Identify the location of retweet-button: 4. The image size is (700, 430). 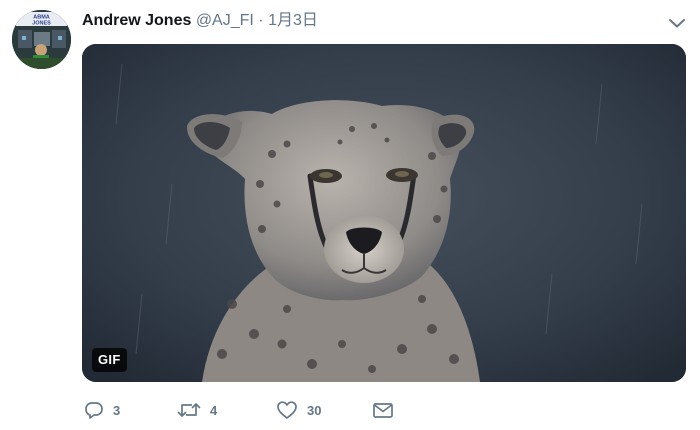
(226, 410).